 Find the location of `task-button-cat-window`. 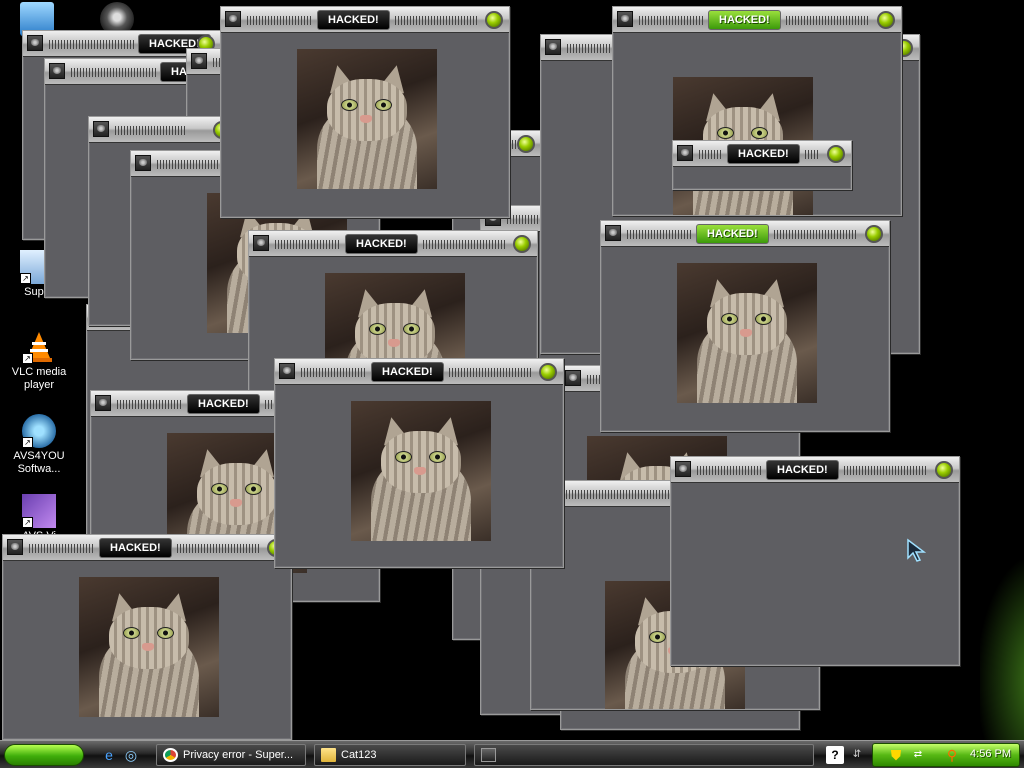

task-button-cat-window is located at coordinates (644, 755).